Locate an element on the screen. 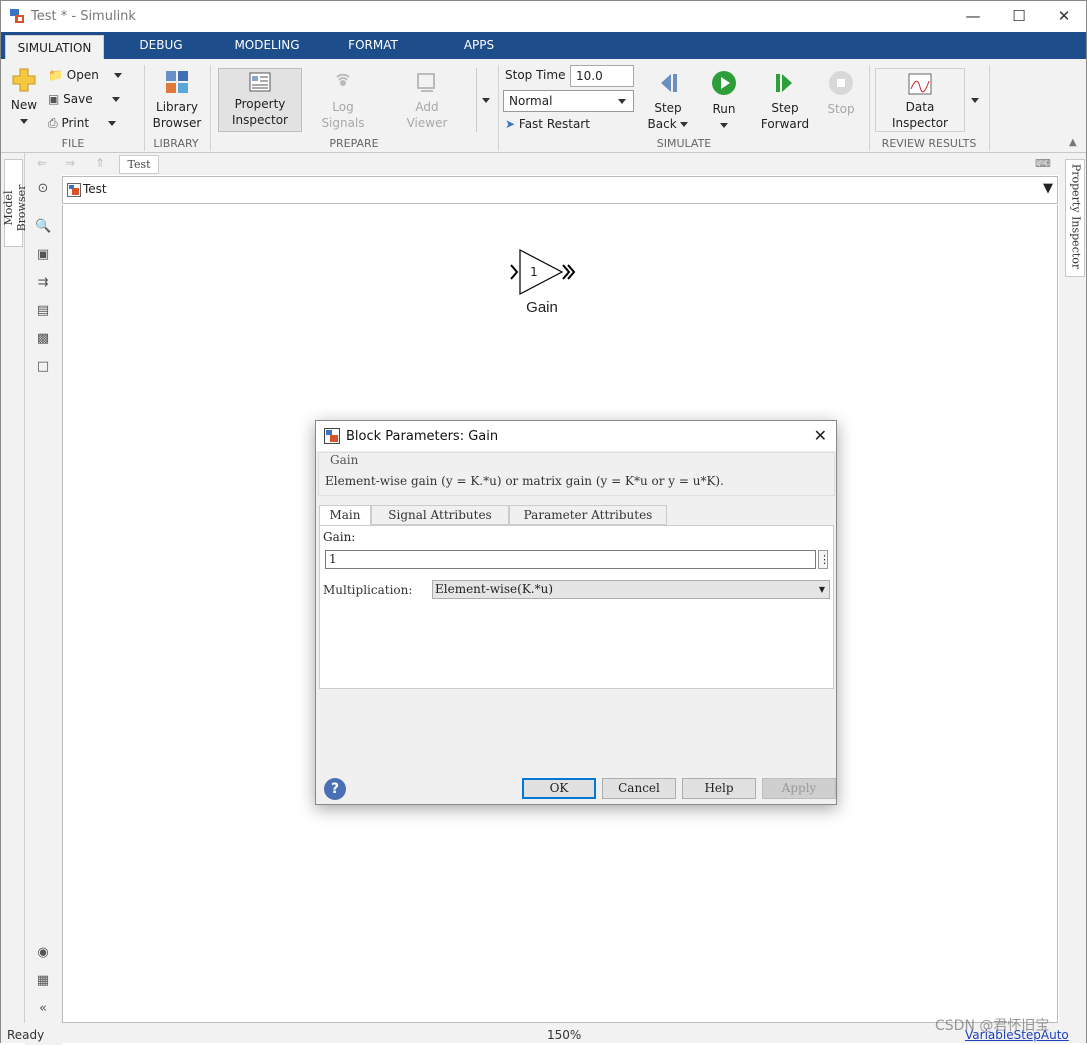 This screenshot has height=1045, width=1087. print-label: Print is located at coordinates (75, 123).